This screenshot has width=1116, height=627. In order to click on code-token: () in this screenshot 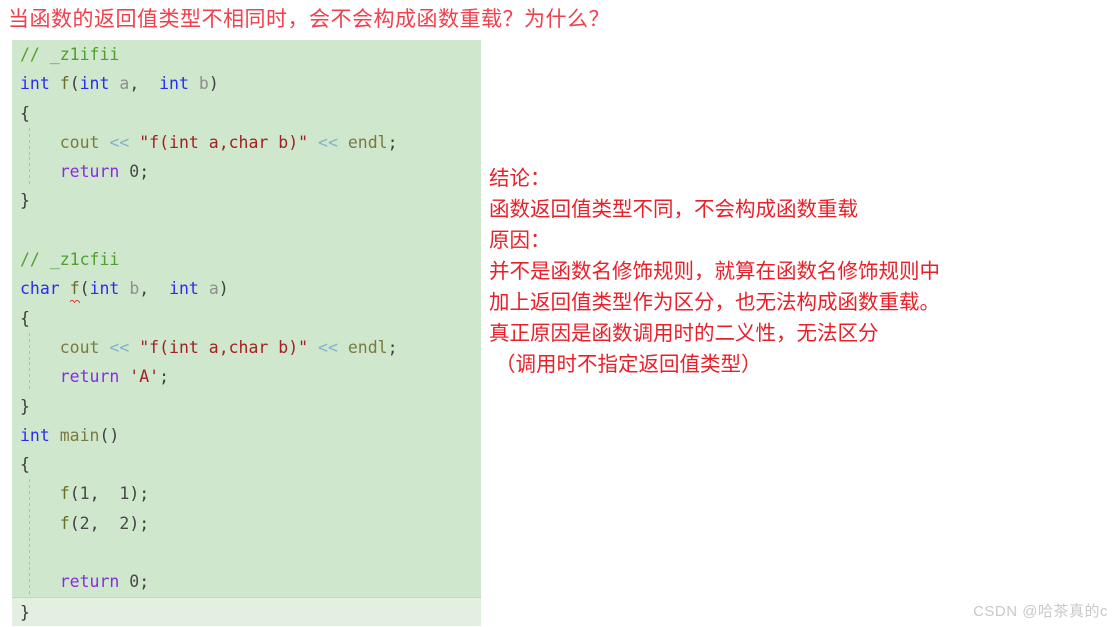, I will do `click(109, 435)`.